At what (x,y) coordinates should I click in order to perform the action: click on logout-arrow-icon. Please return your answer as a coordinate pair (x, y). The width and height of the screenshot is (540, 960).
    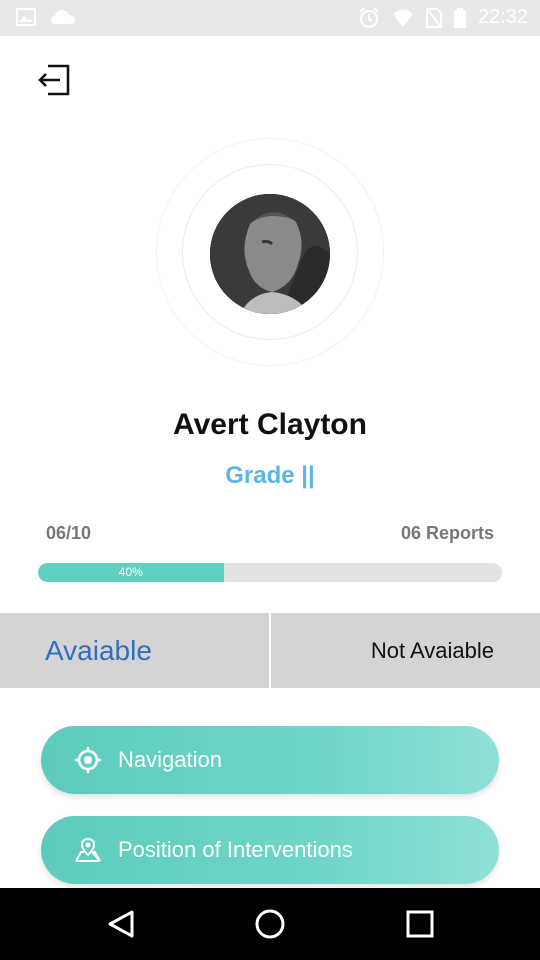
    Looking at the image, I should click on (54, 80).